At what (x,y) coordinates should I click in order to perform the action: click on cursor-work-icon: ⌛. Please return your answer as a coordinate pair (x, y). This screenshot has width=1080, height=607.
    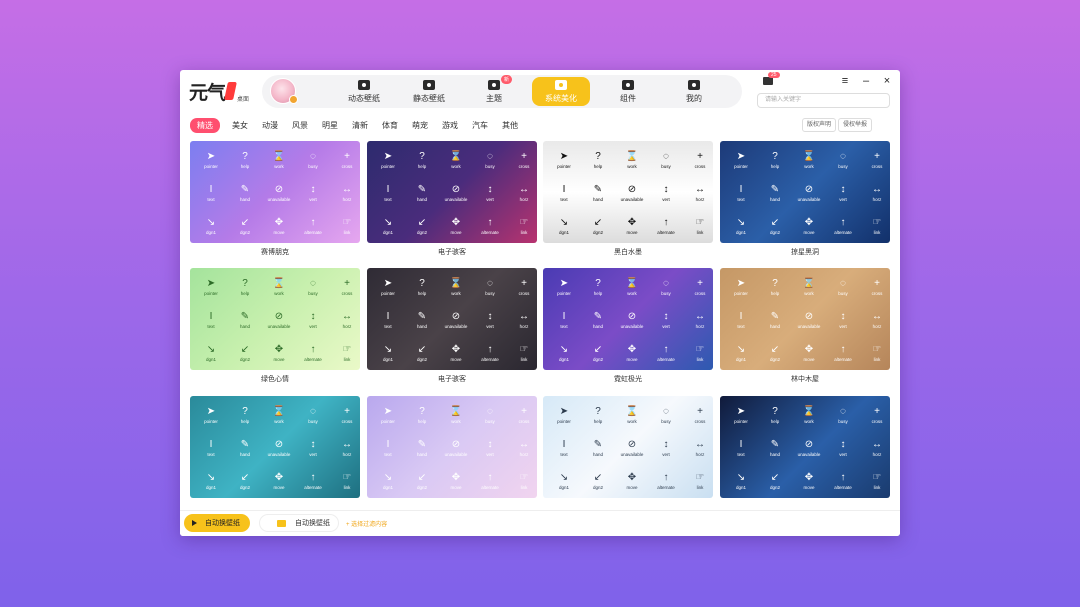
    Looking at the image, I should click on (632, 156).